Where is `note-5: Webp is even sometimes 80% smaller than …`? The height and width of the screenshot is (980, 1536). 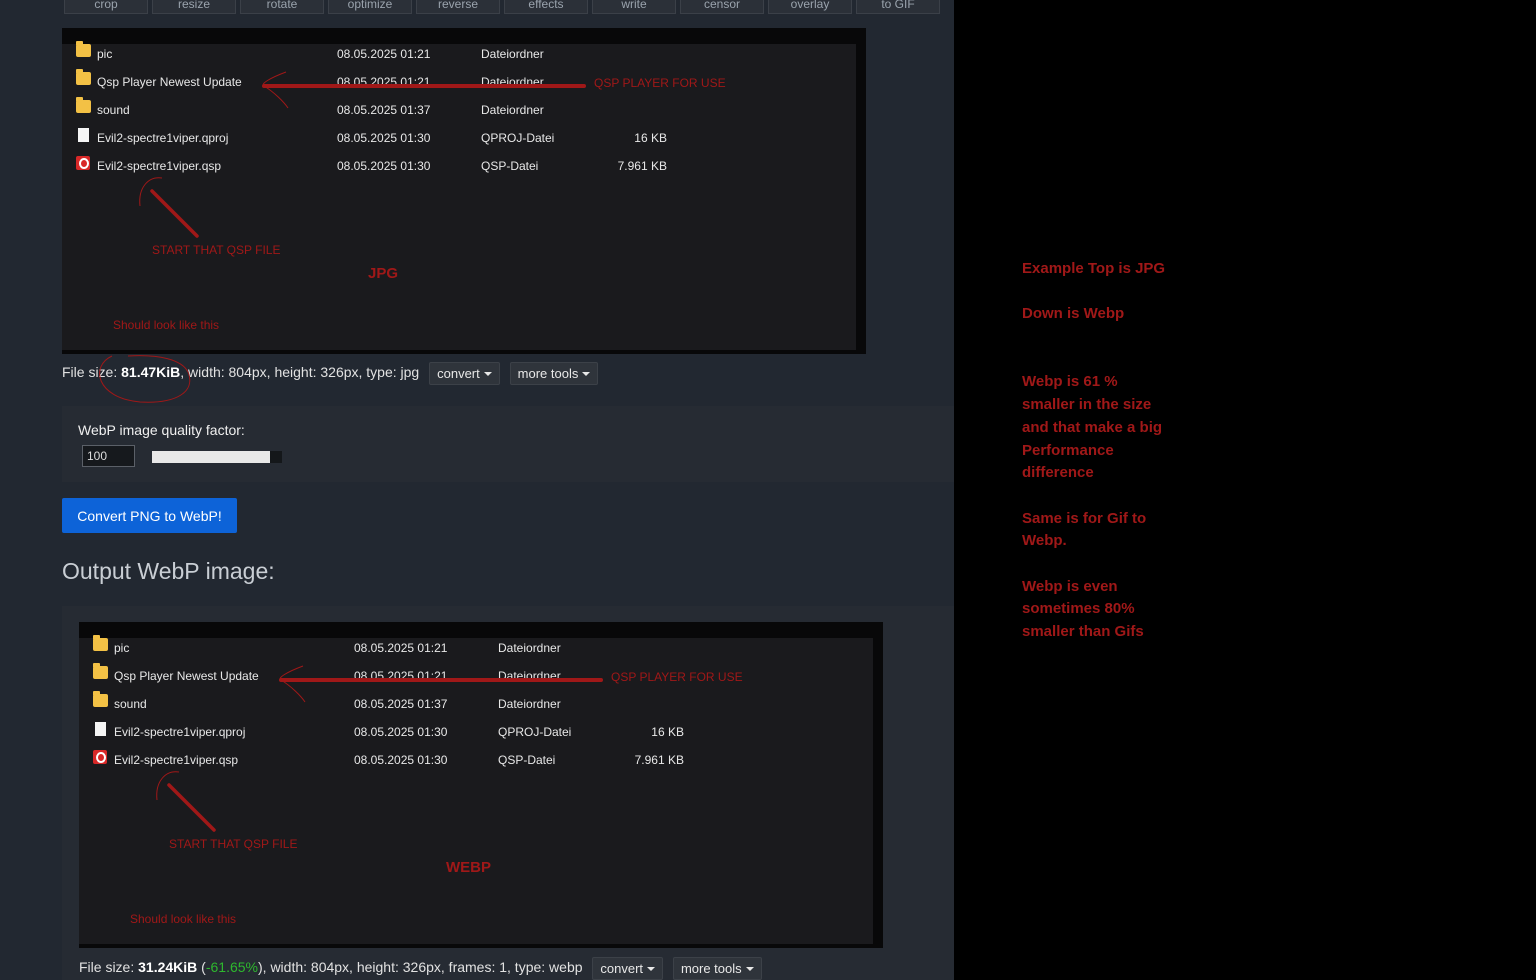 note-5: Webp is even sometimes 80% smaller than … is located at coordinates (1083, 609).